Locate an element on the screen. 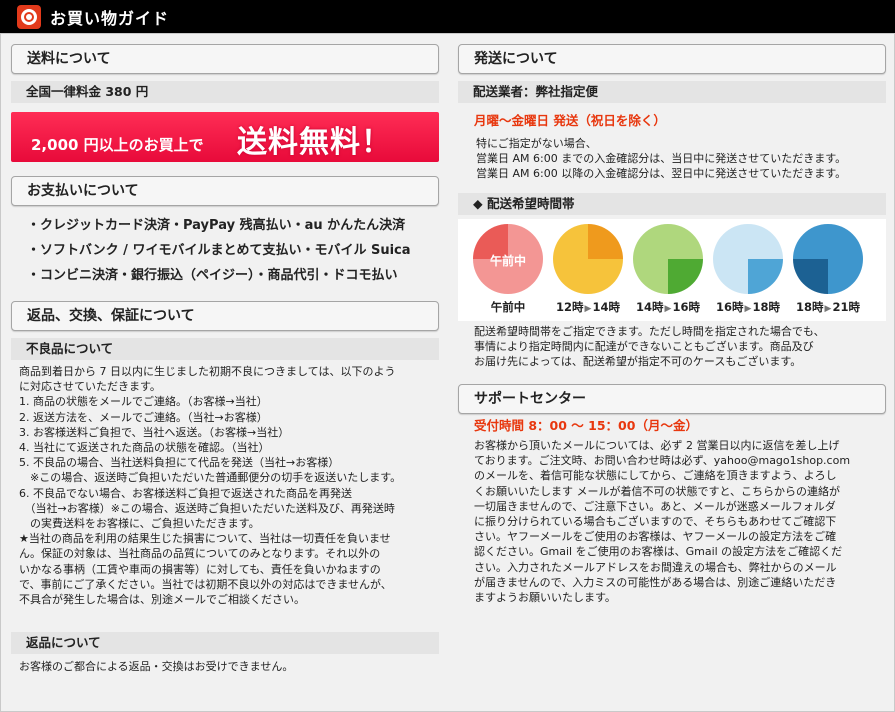  text-line: ますようお願いいたします。 is located at coordinates (545, 598).